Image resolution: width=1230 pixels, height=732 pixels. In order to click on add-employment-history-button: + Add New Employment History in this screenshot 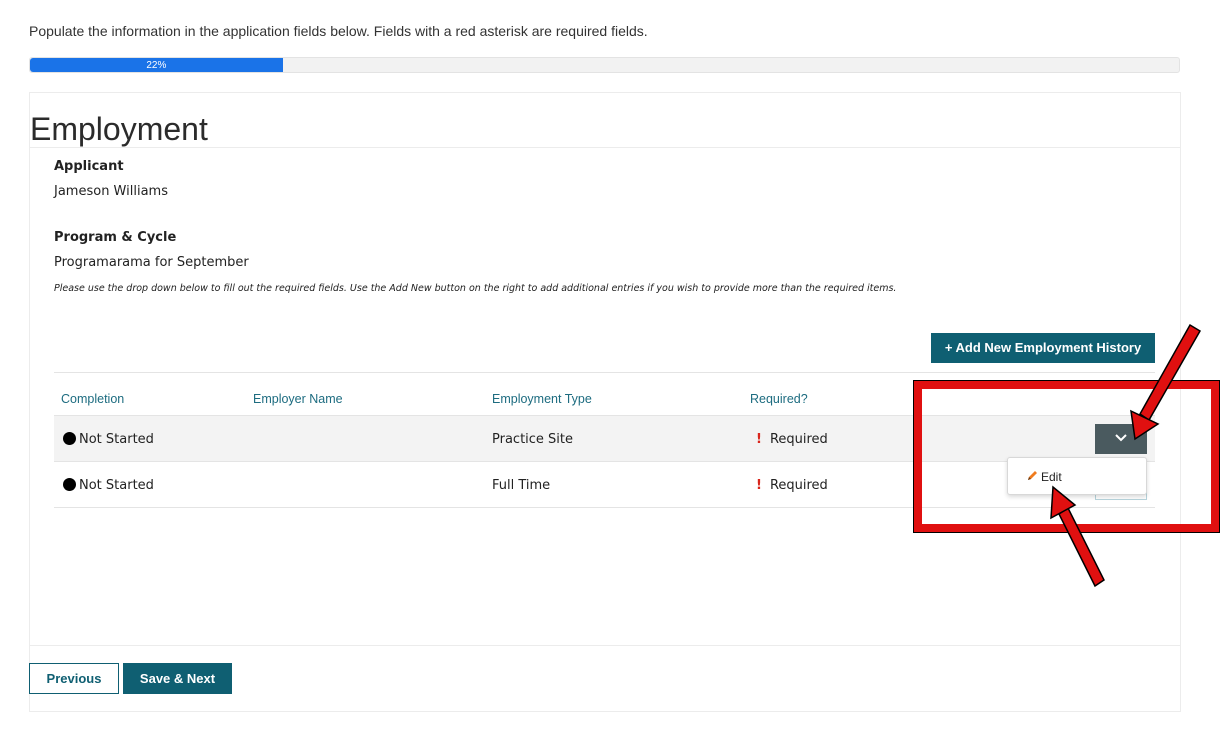, I will do `click(1043, 348)`.